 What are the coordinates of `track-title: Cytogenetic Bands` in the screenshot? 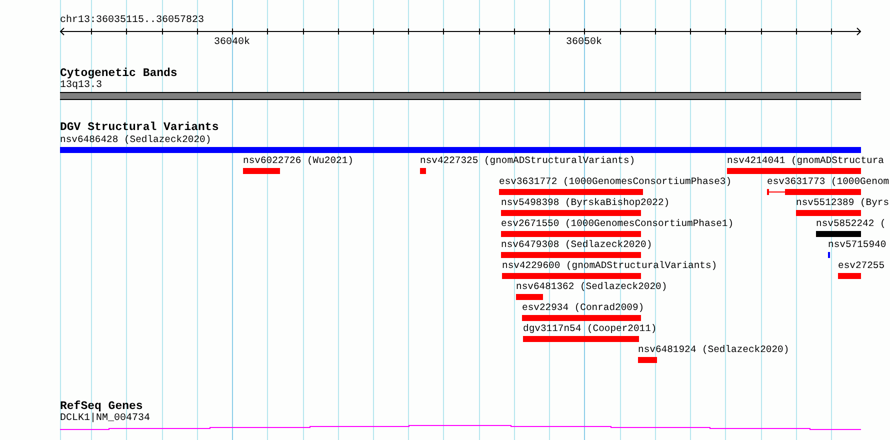 It's located at (119, 73).